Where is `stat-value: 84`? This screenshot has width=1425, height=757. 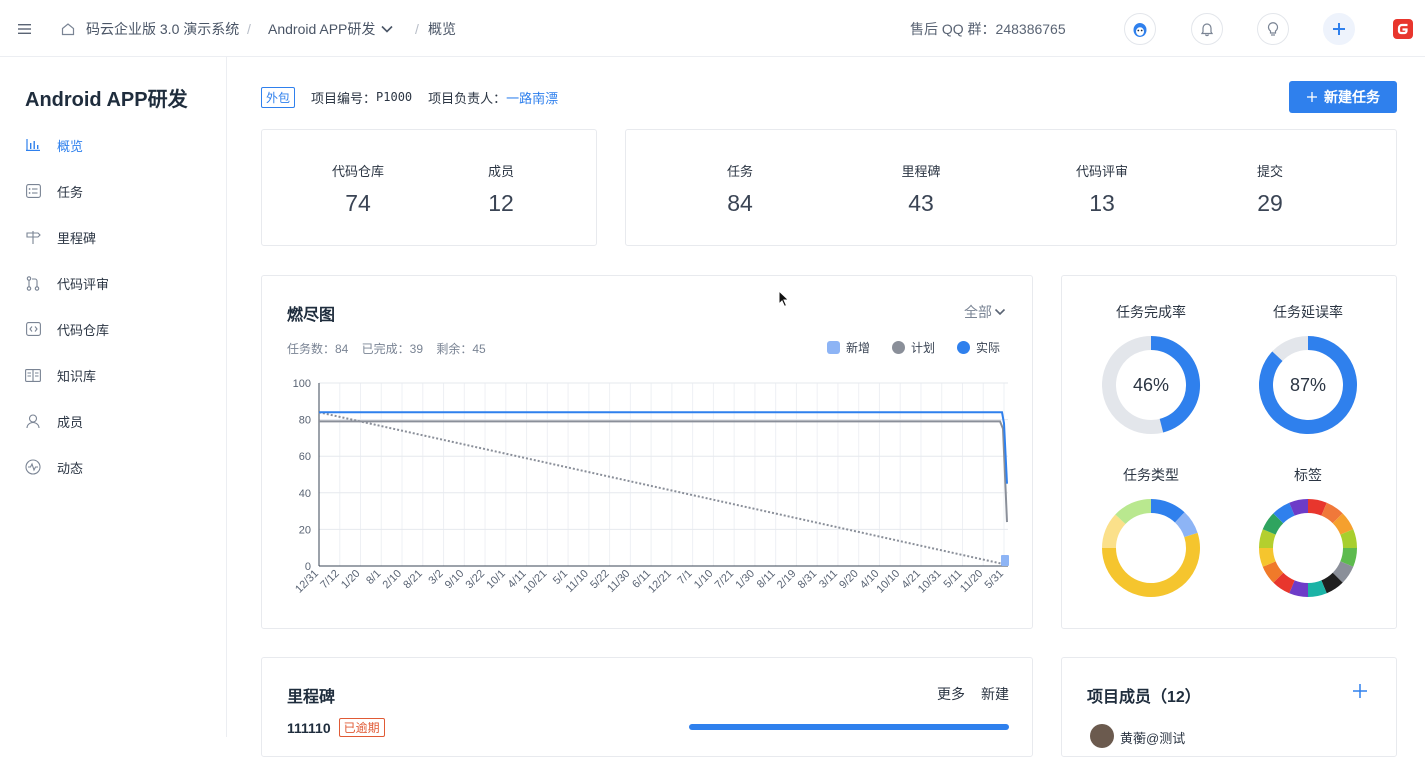
stat-value: 84 is located at coordinates (740, 203).